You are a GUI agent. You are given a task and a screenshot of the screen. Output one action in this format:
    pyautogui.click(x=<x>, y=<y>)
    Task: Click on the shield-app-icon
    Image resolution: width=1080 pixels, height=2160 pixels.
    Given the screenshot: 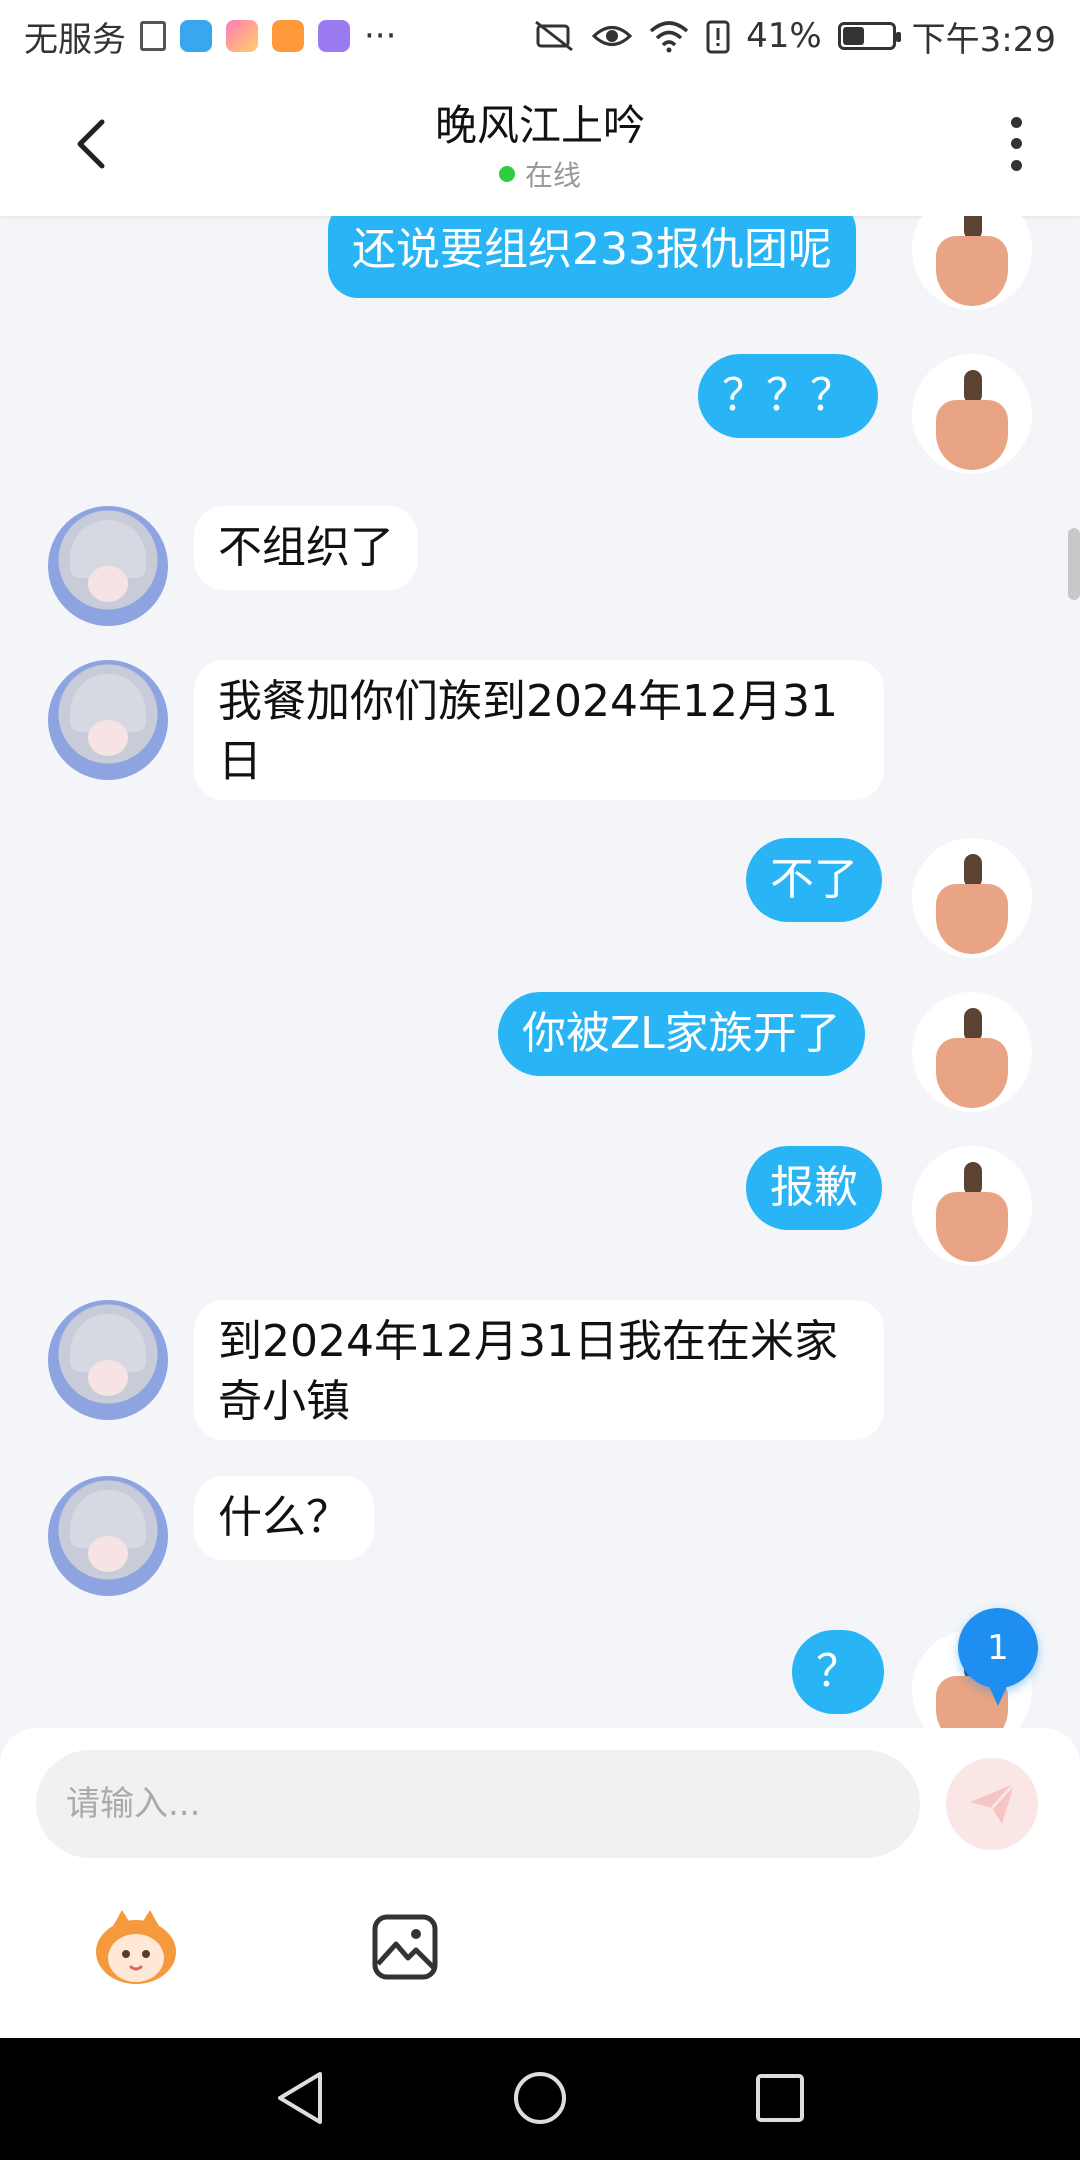 What is the action you would take?
    pyautogui.click(x=196, y=36)
    